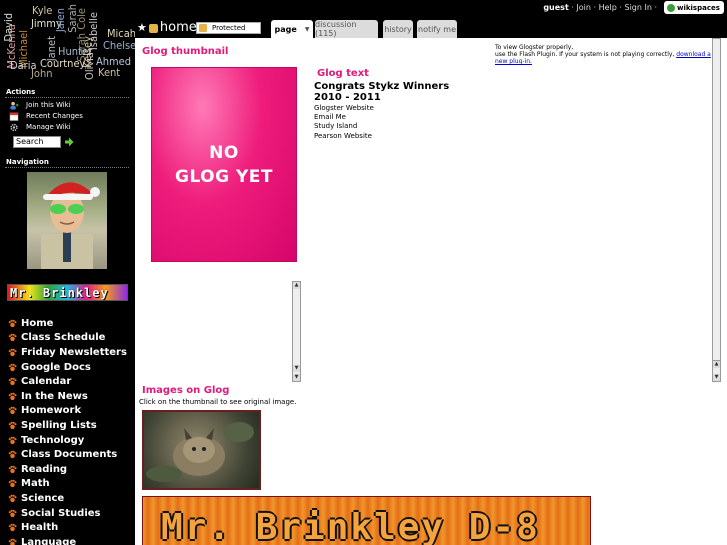 This screenshot has height=545, width=727. I want to click on mr-brinkley-d8-banner: Mr. Brinkley D-8, so click(366, 520).